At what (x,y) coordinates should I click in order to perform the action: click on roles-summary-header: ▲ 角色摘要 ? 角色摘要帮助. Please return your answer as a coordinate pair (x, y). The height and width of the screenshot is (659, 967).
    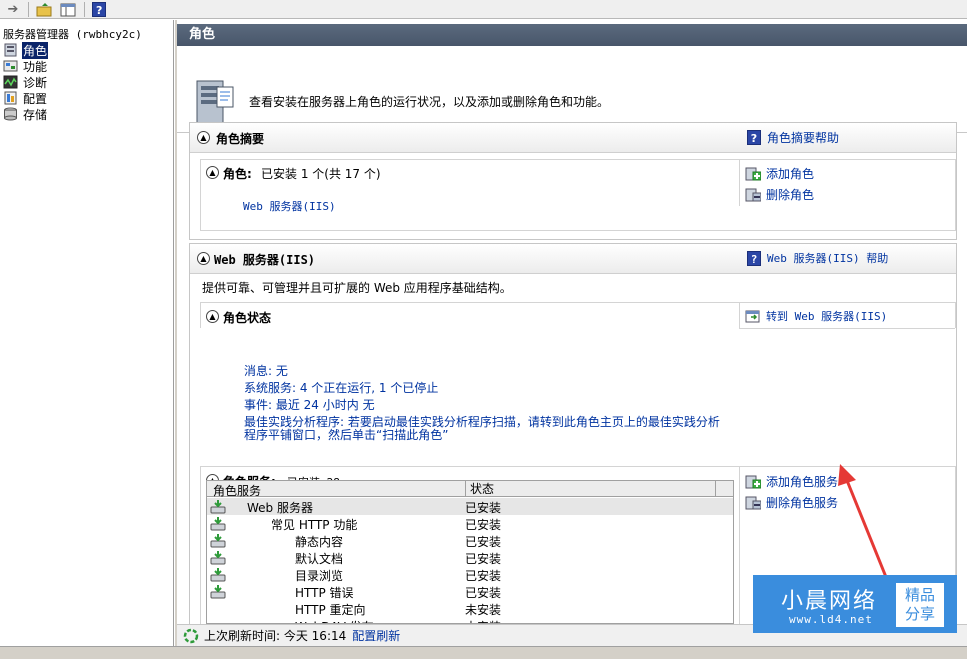
    Looking at the image, I should click on (573, 138).